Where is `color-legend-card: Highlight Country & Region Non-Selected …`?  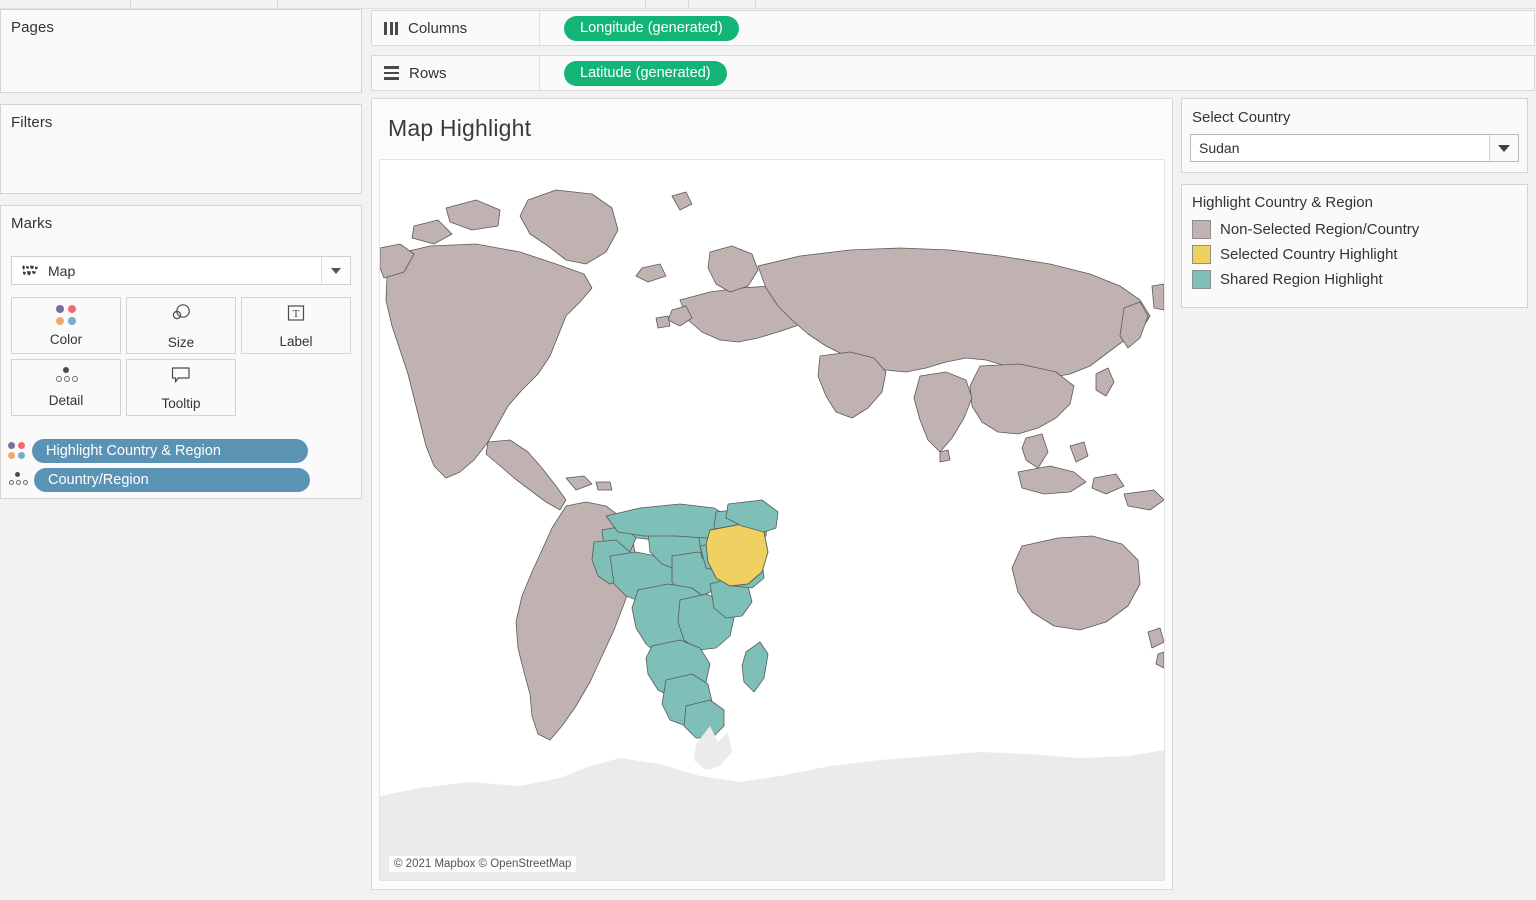
color-legend-card: Highlight Country & Region Non-Selected … is located at coordinates (1354, 246).